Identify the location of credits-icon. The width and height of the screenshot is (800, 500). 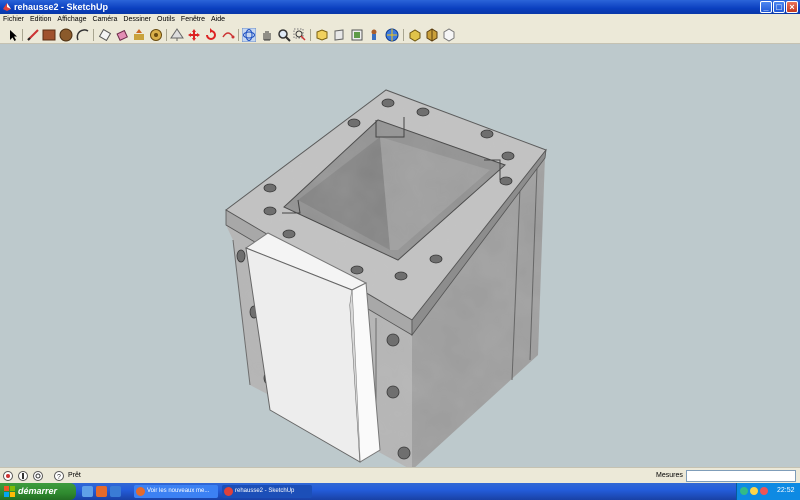
(23, 476).